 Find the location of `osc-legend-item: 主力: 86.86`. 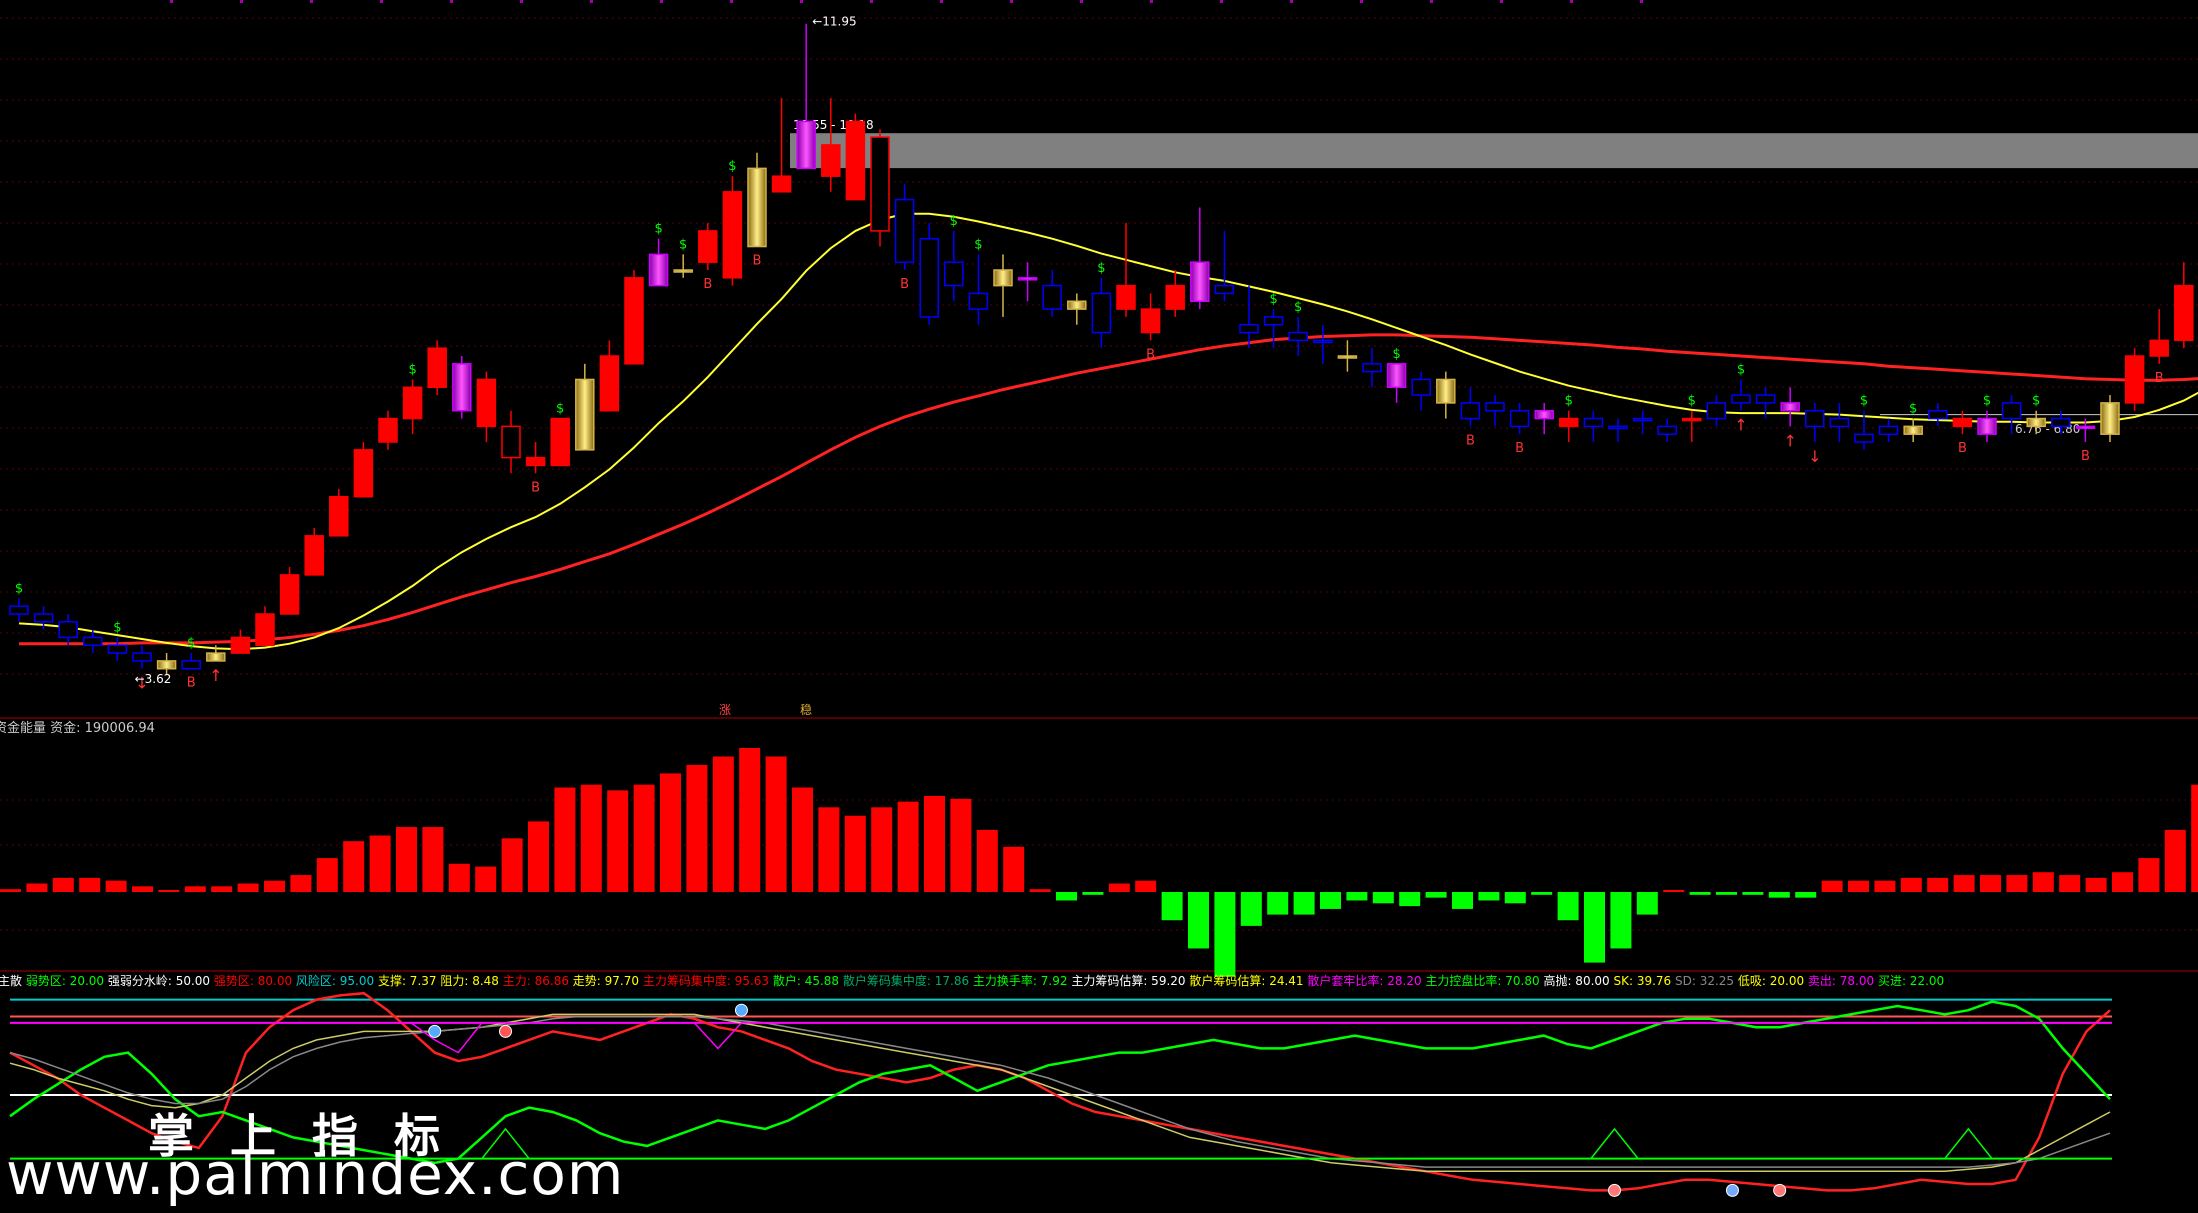

osc-legend-item: 主力: 86.86 is located at coordinates (538, 981).